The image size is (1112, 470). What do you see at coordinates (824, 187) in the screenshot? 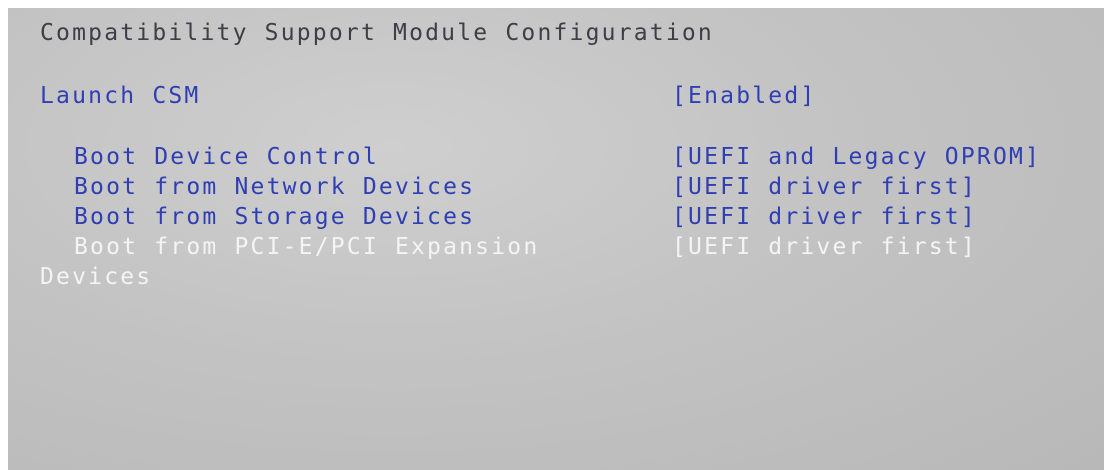
I see `boot-network-devices-value: [UEFI driver first]` at bounding box center [824, 187].